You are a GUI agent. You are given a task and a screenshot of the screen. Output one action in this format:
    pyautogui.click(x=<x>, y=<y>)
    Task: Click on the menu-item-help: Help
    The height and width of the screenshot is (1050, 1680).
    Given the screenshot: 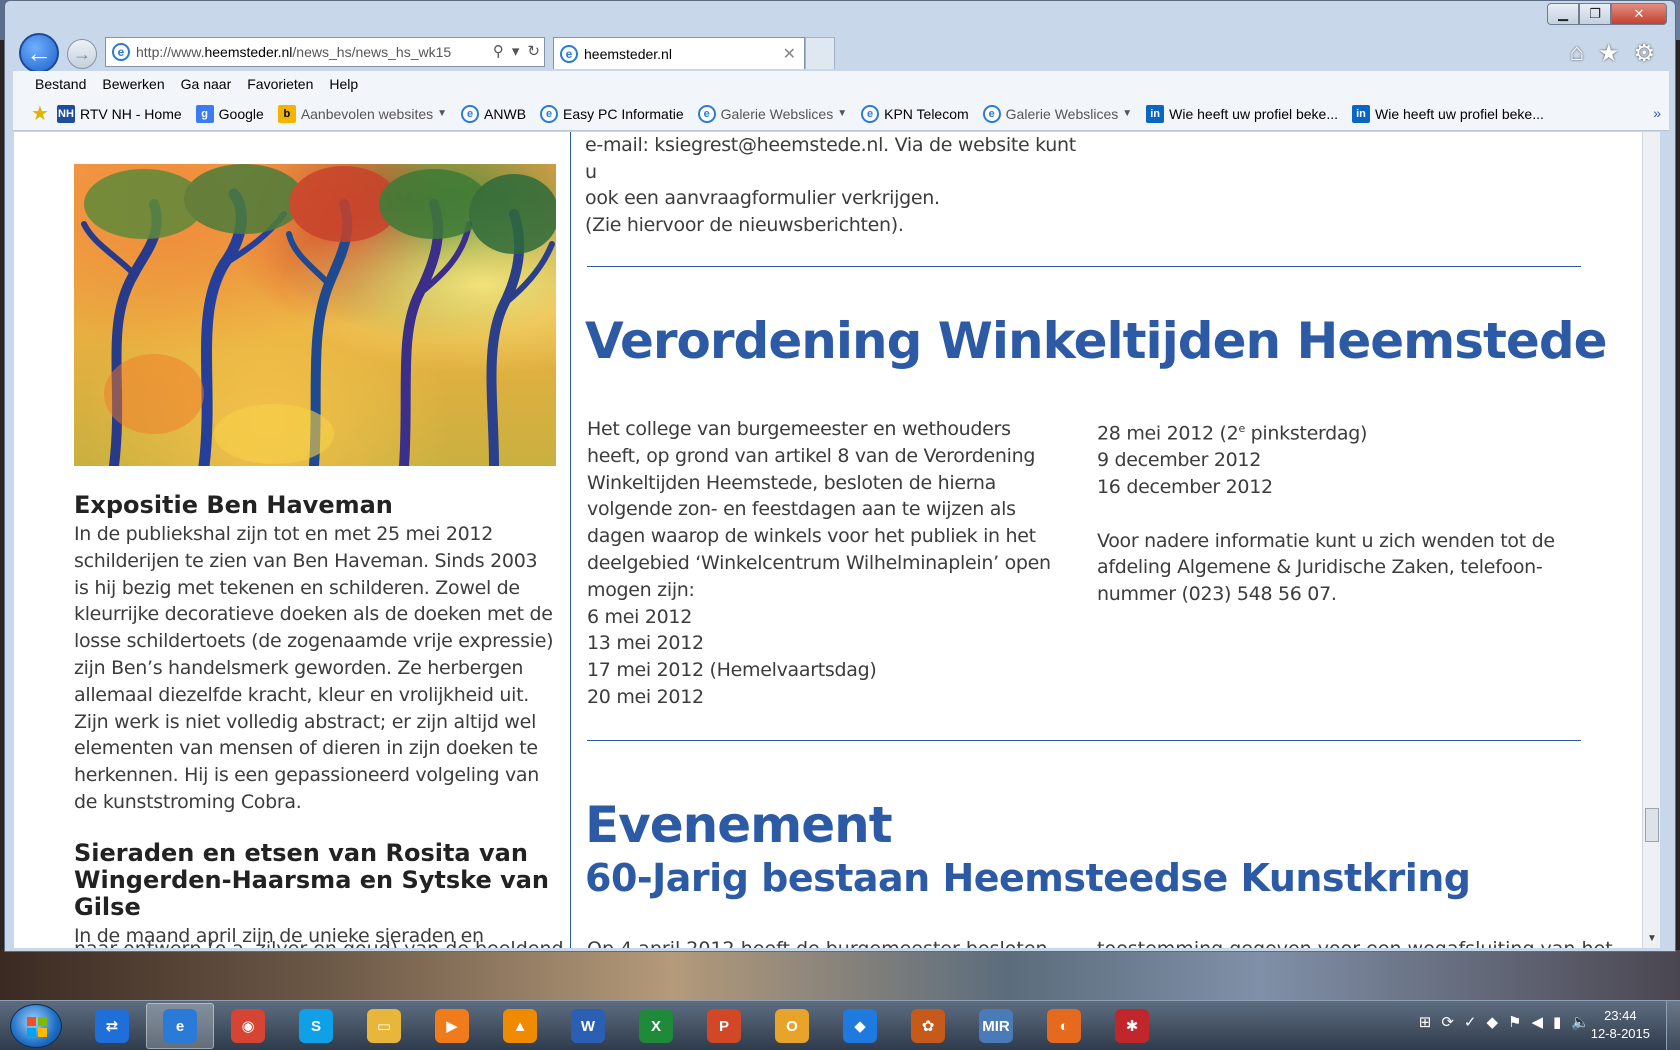 What is the action you would take?
    pyautogui.click(x=343, y=84)
    